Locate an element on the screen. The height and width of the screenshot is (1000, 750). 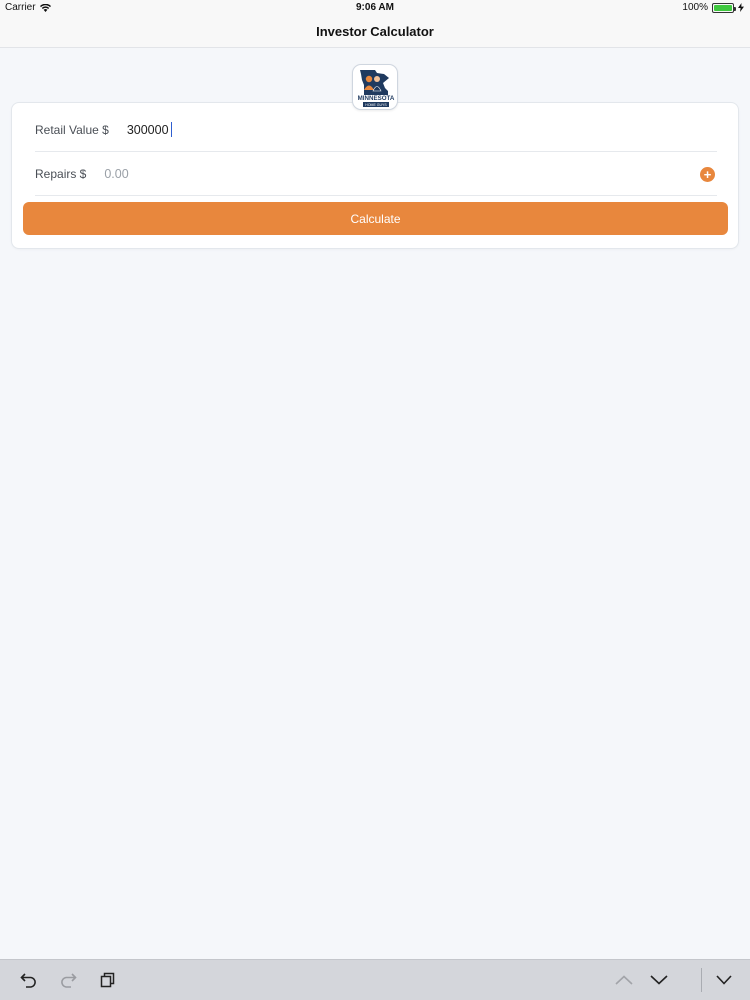
app-logo: MINNESOTA HOME GUYS is located at coordinates (375, 87).